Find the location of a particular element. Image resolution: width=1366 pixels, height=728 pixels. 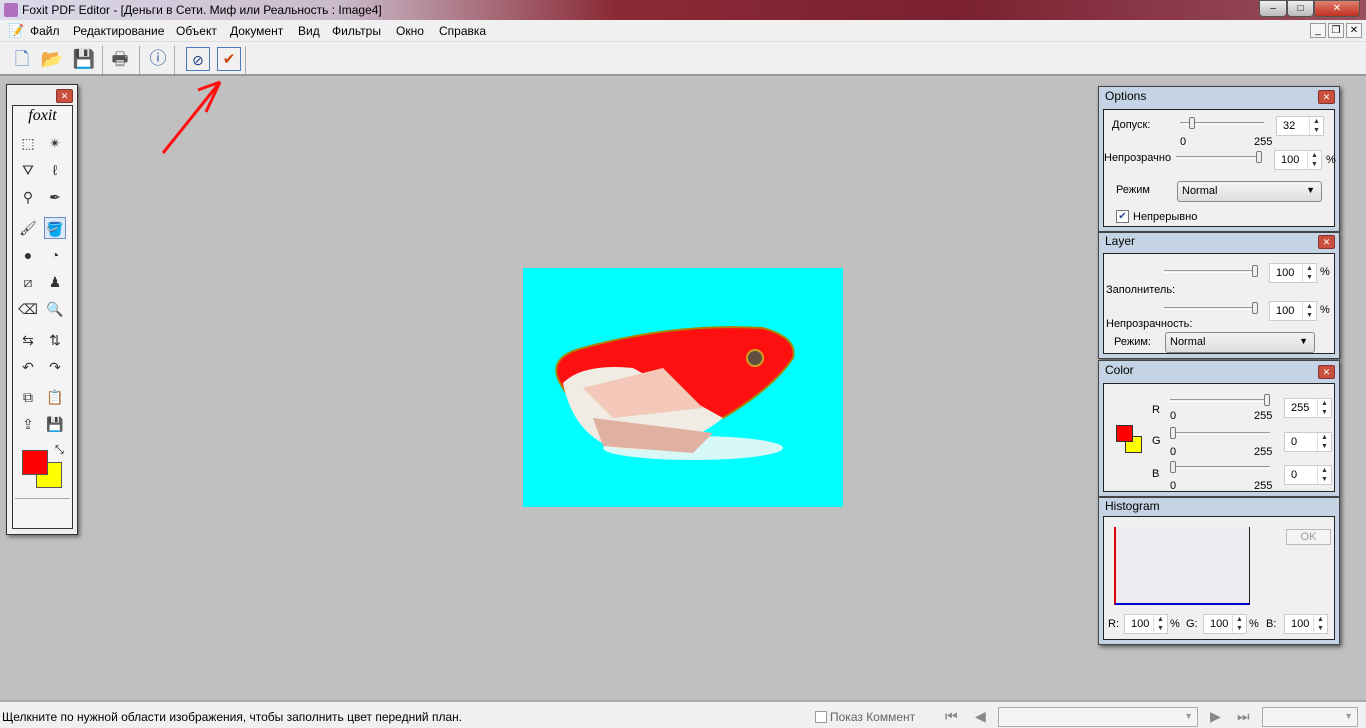

show-comments-label: Показ Коммент is located at coordinates (873, 717).